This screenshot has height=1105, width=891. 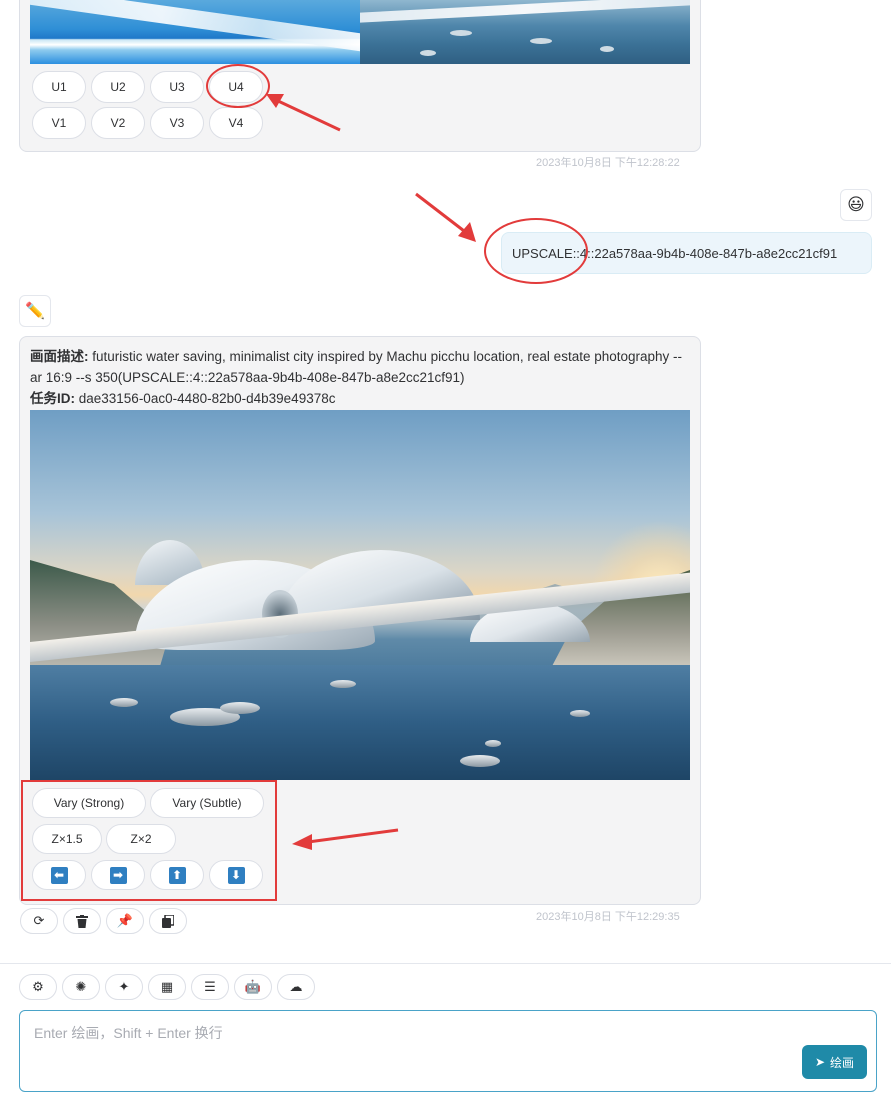 What do you see at coordinates (59, 87) in the screenshot?
I see `u1-button: U1` at bounding box center [59, 87].